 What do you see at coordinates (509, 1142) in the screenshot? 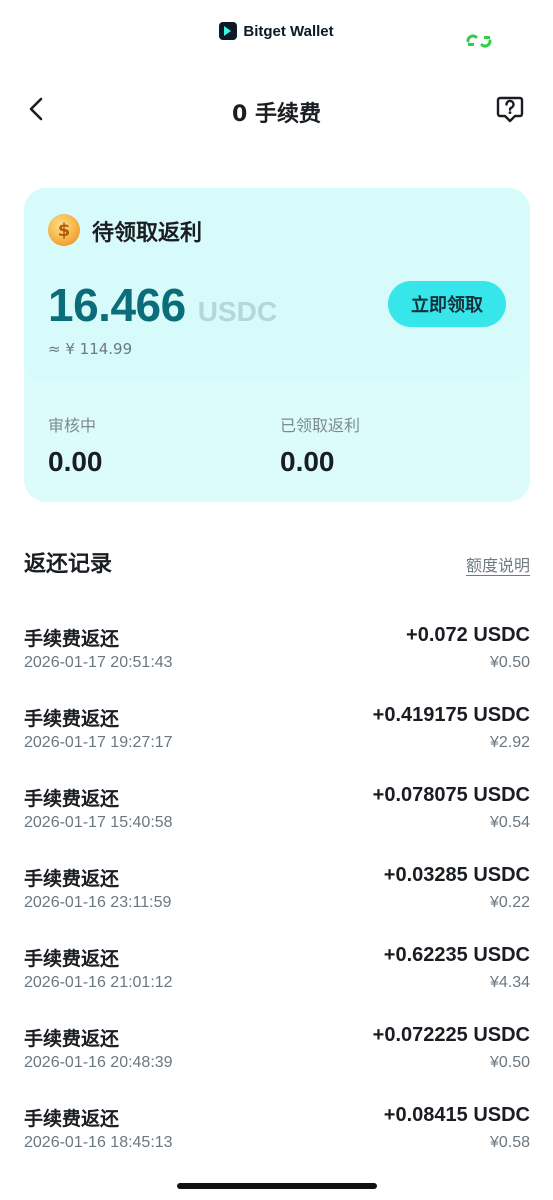
I see `record-cny: ¥0.58` at bounding box center [509, 1142].